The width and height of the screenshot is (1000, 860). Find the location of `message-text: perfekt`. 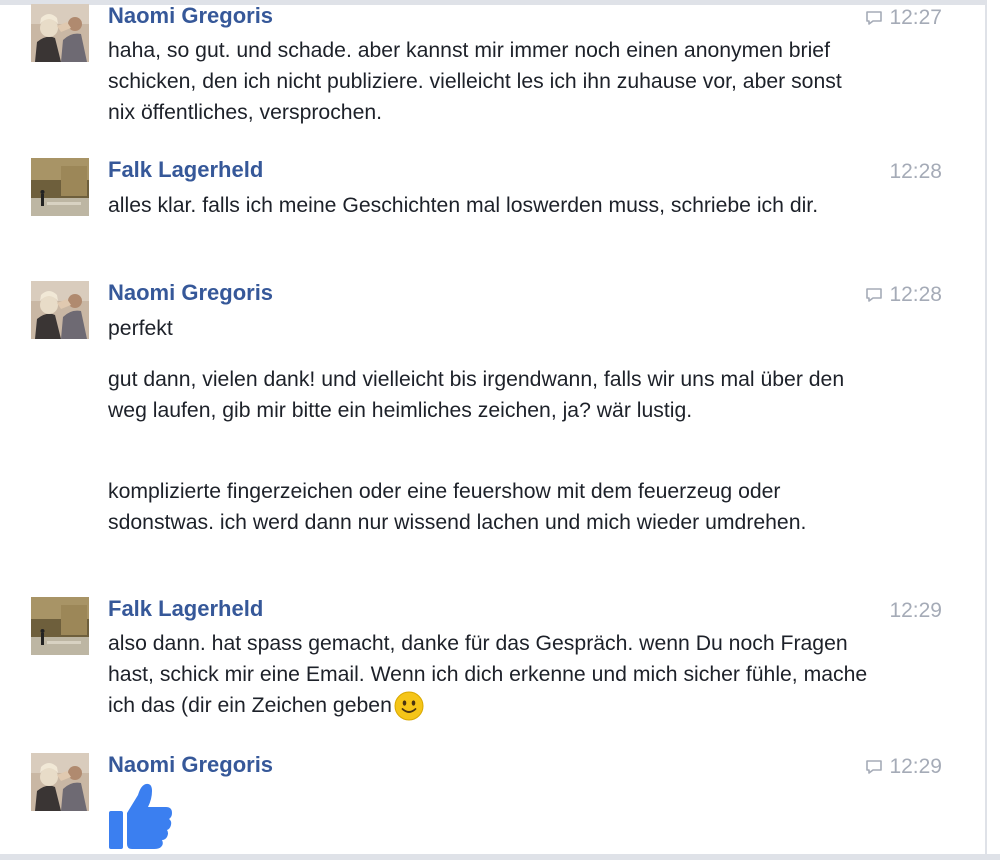

message-text: perfekt is located at coordinates (140, 328).